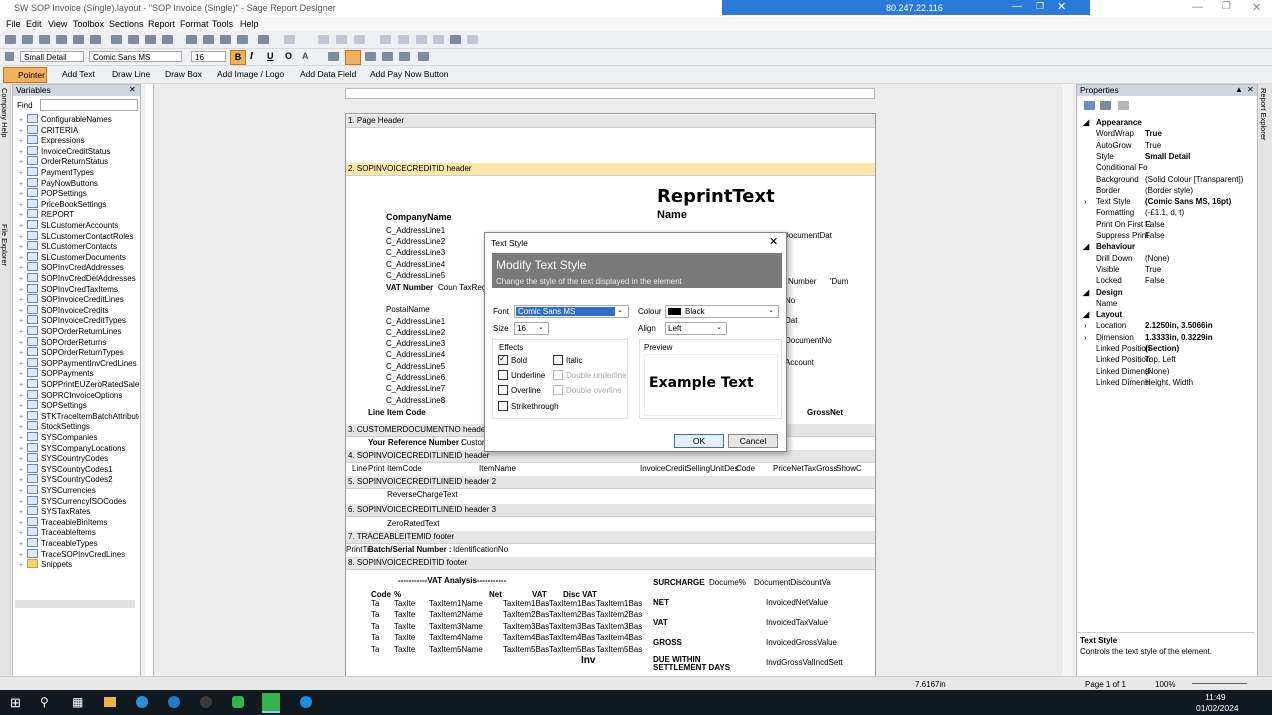 The height and width of the screenshot is (715, 1272). Describe the element at coordinates (1167, 303) in the screenshot. I see `property-row: Name` at that location.